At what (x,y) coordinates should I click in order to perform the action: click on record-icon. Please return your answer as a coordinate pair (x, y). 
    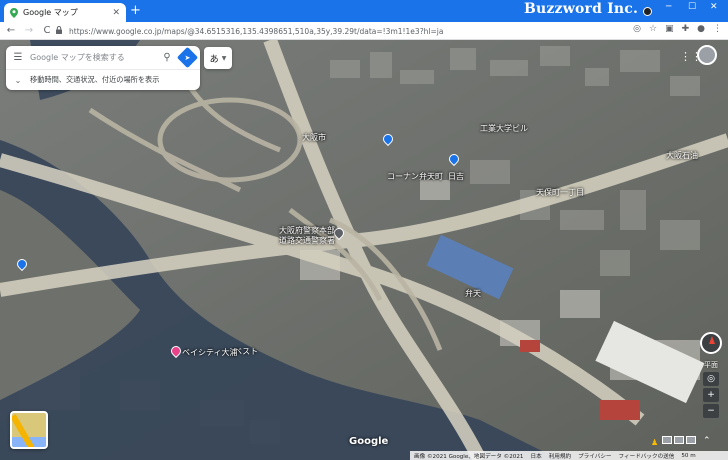
    Looking at the image, I should click on (647, 11).